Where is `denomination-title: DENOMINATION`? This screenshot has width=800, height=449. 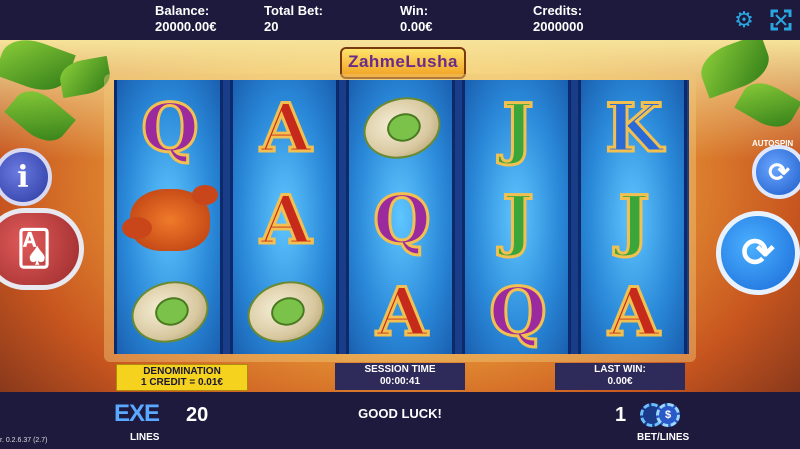
denomination-title: DENOMINATION is located at coordinates (182, 371).